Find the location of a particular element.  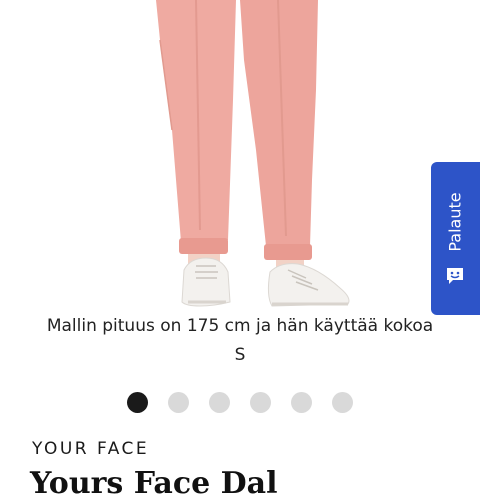

right-cuff is located at coordinates (288, 252).